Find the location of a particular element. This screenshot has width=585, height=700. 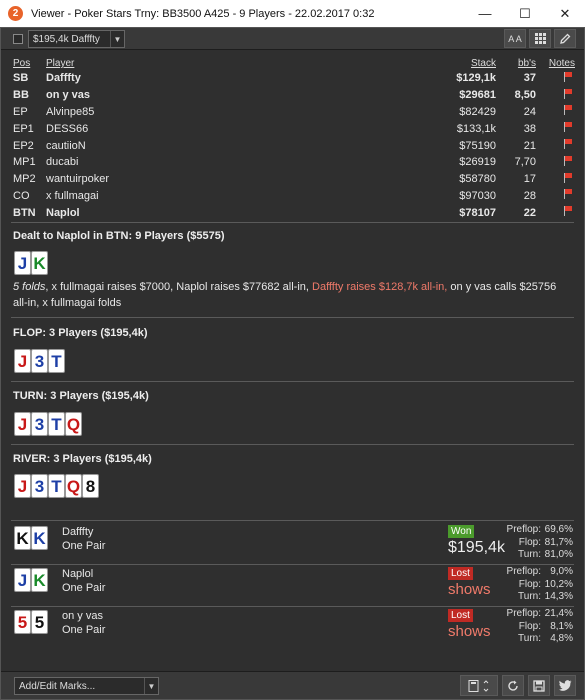

player-row: BB on y vas $29681 8,50 is located at coordinates (294, 95).